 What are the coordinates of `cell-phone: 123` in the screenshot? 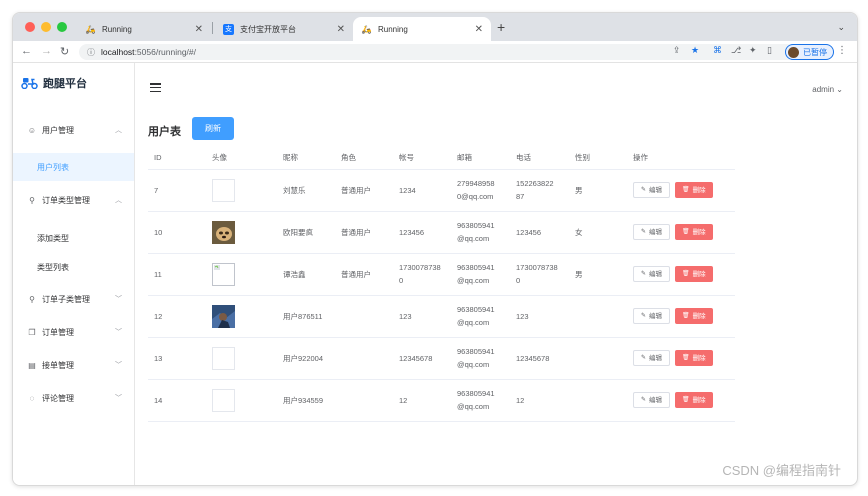 It's located at (539, 316).